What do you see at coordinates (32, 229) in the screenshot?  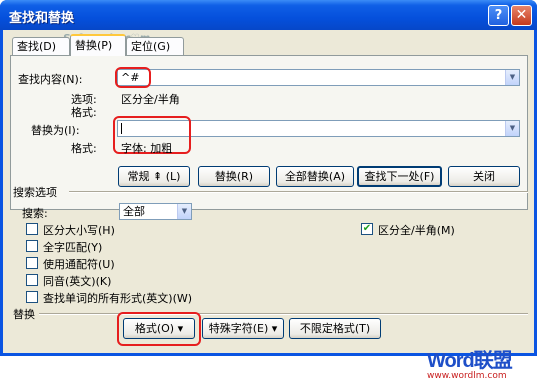 I see `case-checkbox` at bounding box center [32, 229].